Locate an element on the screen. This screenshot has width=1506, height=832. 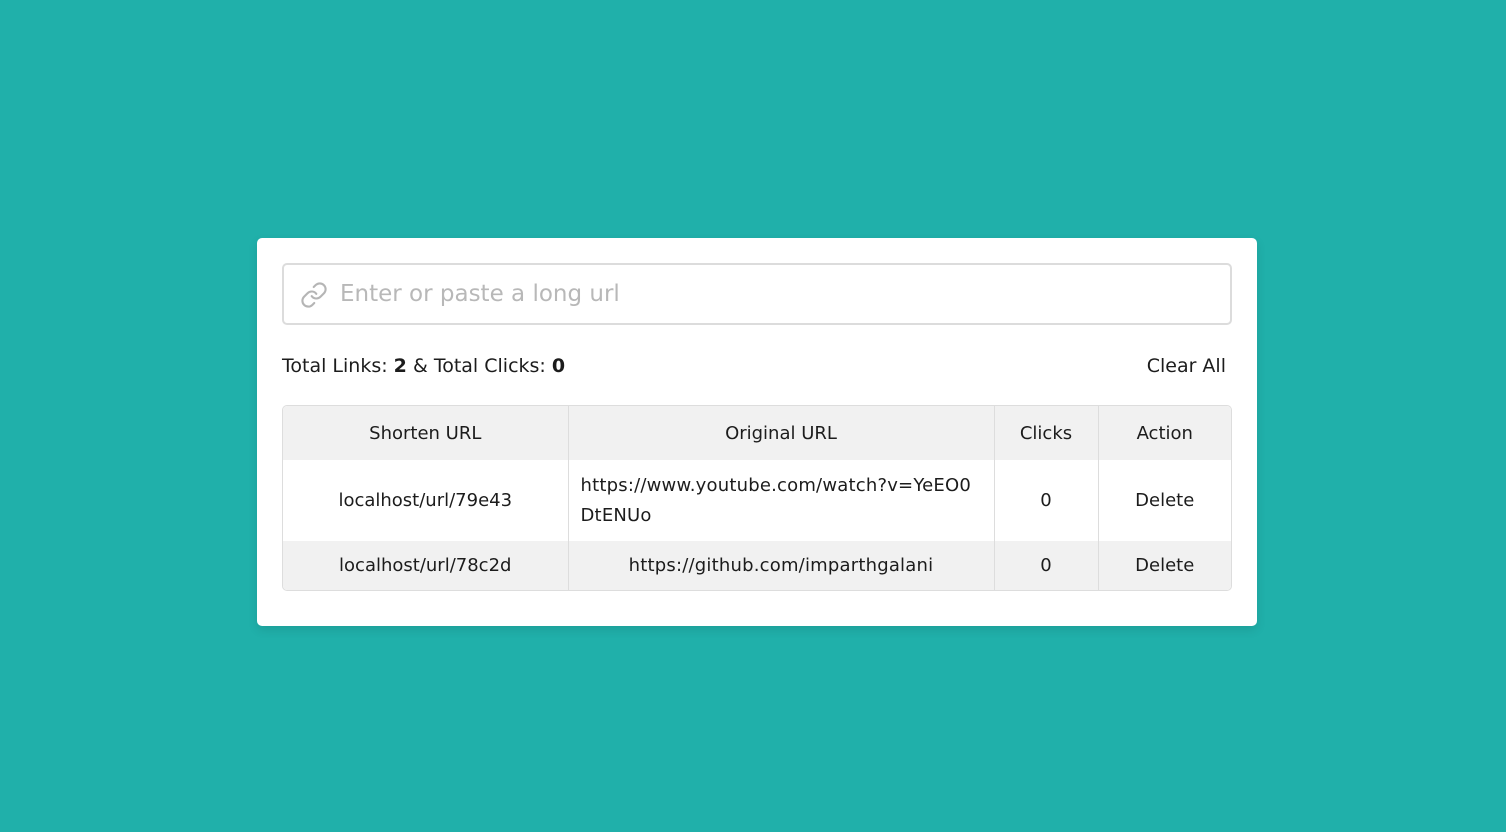
url-input-wrapper is located at coordinates (757, 294).